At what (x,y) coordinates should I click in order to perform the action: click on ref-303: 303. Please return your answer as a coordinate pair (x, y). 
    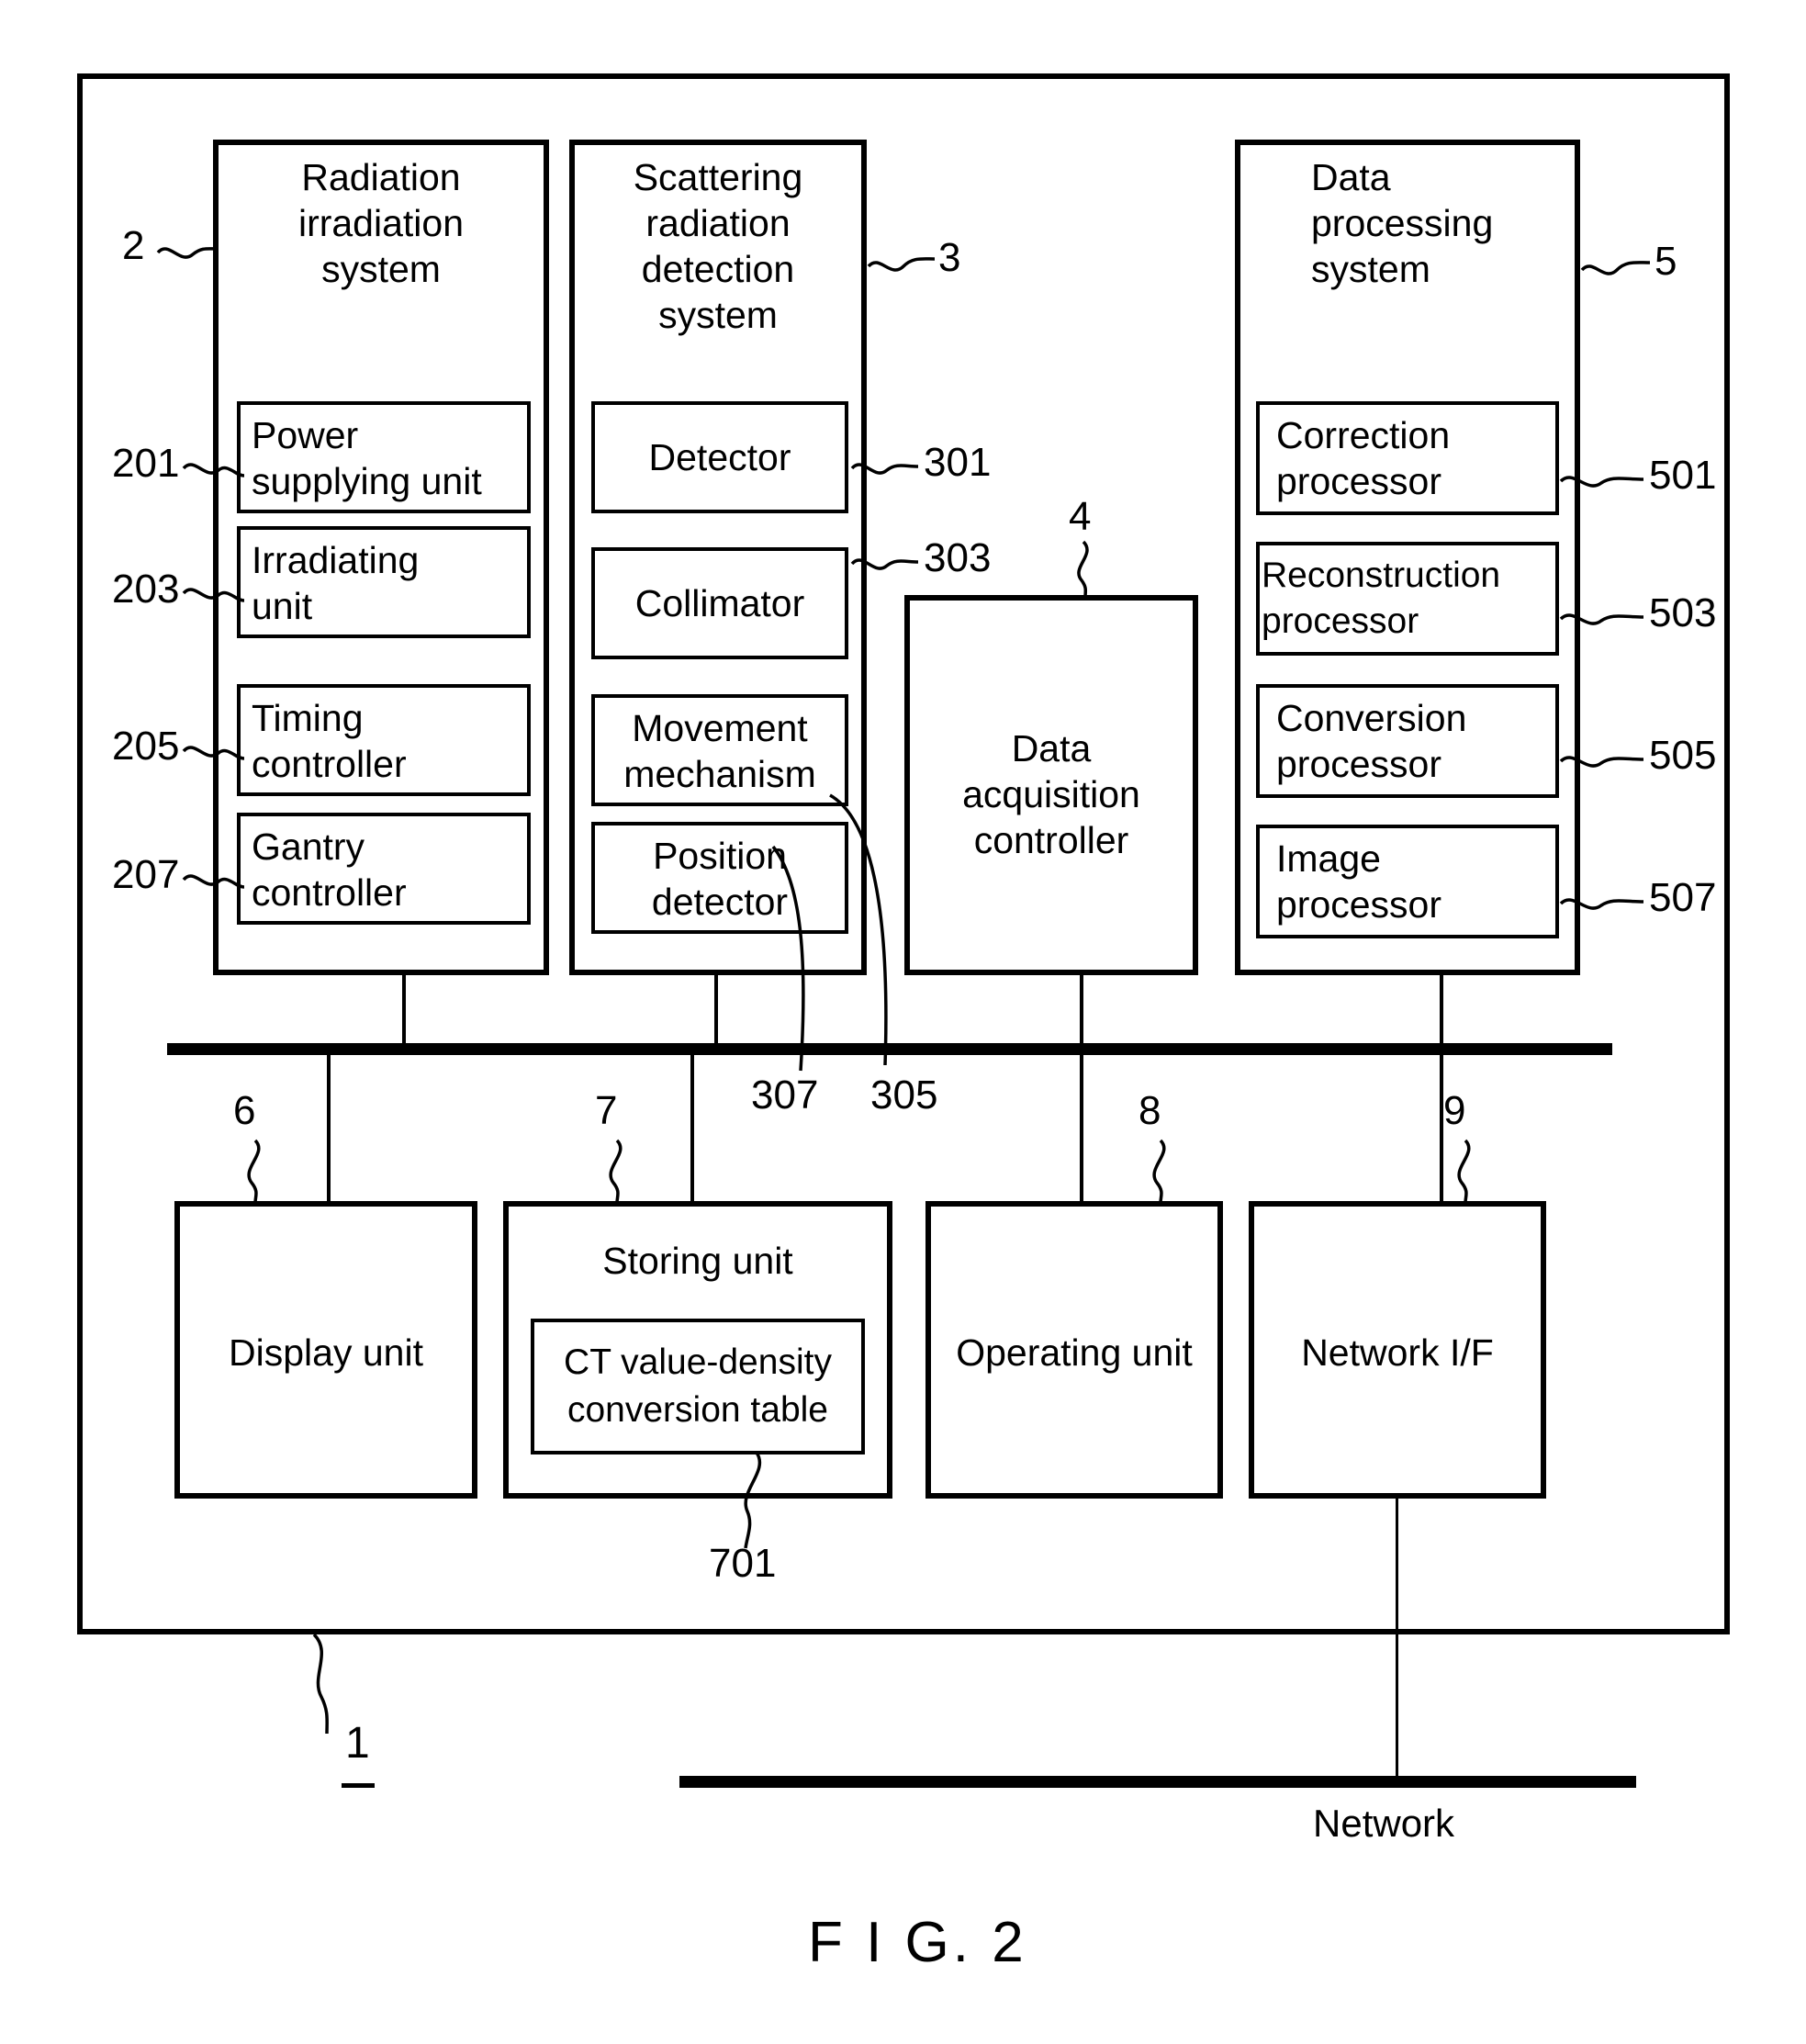
    Looking at the image, I should click on (958, 557).